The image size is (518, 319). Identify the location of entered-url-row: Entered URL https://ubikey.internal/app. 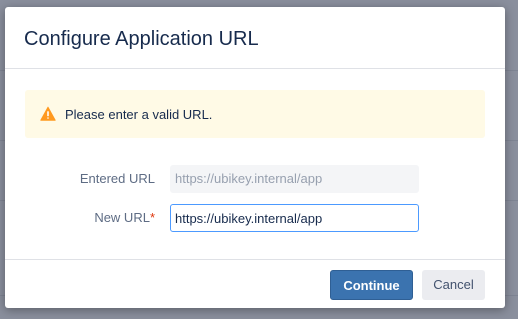
(255, 179).